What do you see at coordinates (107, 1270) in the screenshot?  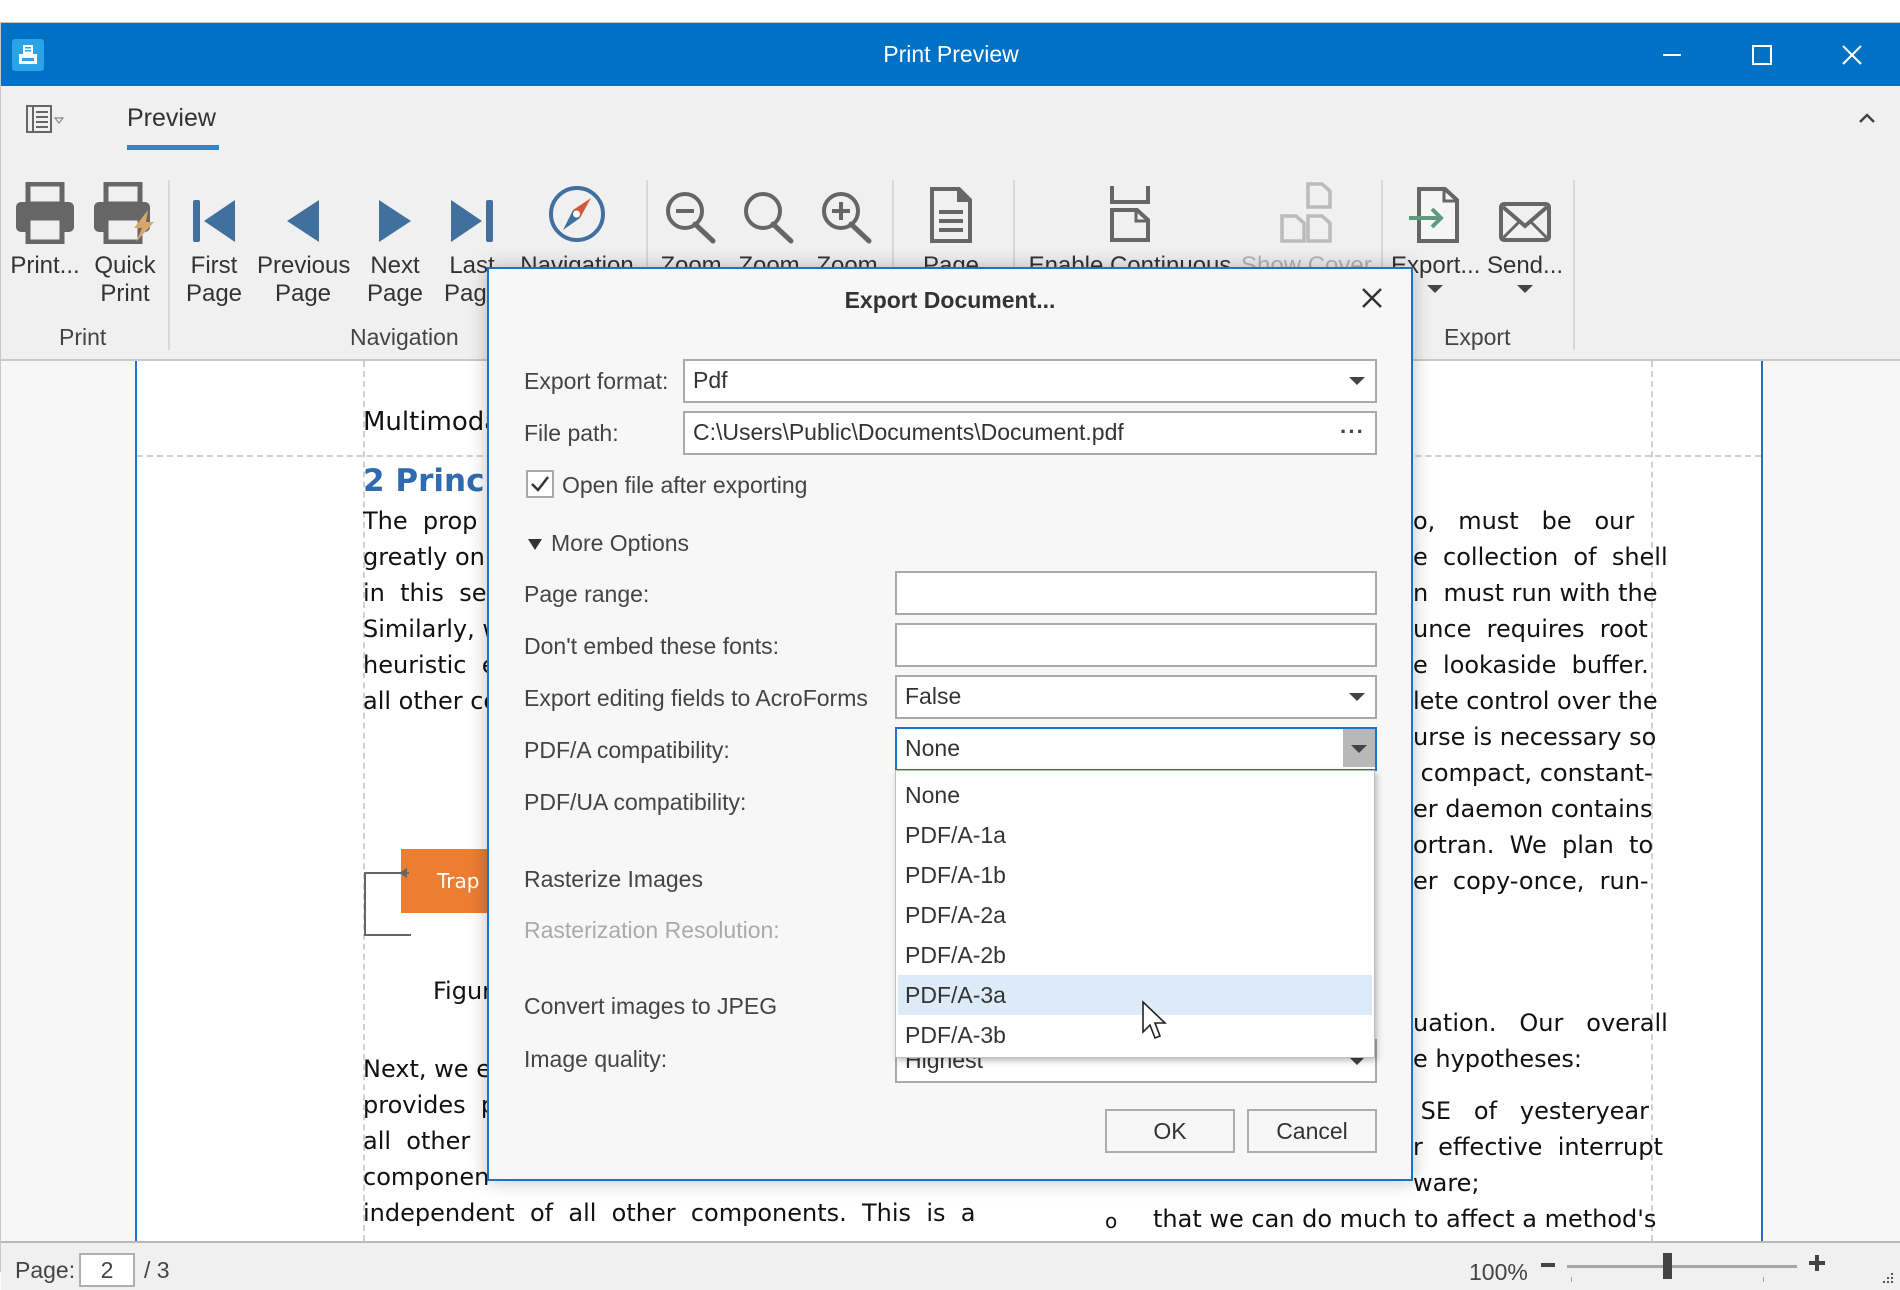 I see `current-page-input: 2` at bounding box center [107, 1270].